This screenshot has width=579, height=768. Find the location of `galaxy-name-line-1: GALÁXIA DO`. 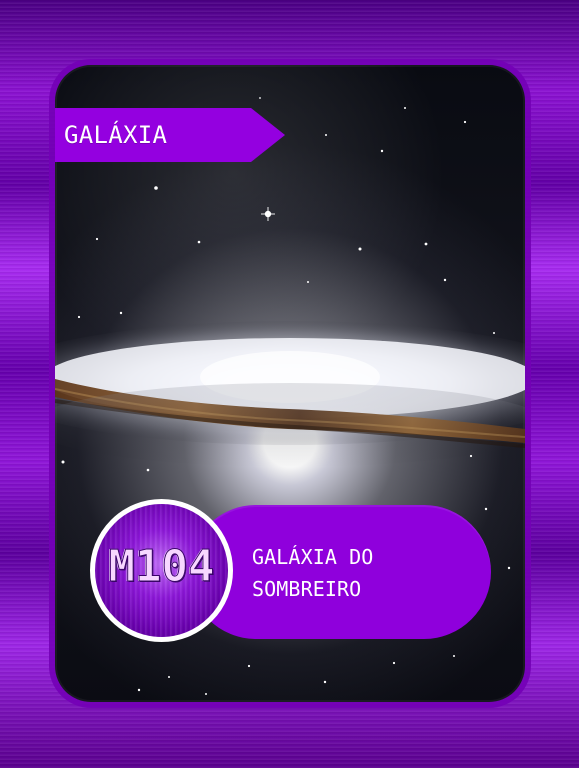

galaxy-name-line-1: GALÁXIA DO is located at coordinates (313, 557).